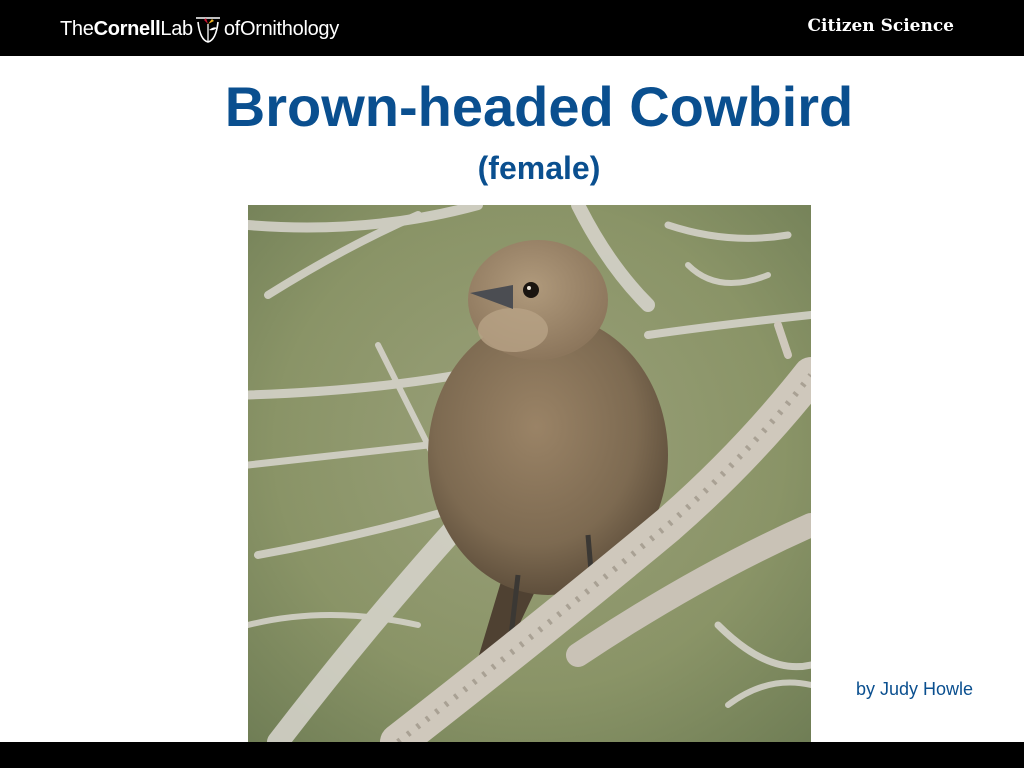 This screenshot has width=1024, height=768. What do you see at coordinates (208, 29) in the screenshot?
I see `cornell-bird-logo-icon` at bounding box center [208, 29].